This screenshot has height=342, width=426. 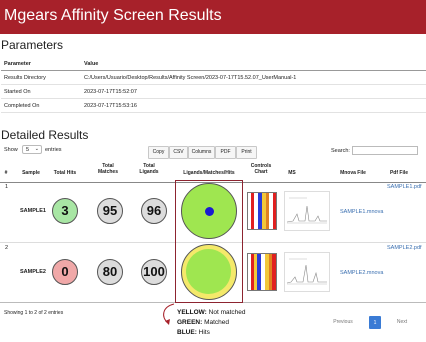 What do you see at coordinates (292, 173) in the screenshot?
I see `column-header-ms: MS` at bounding box center [292, 173].